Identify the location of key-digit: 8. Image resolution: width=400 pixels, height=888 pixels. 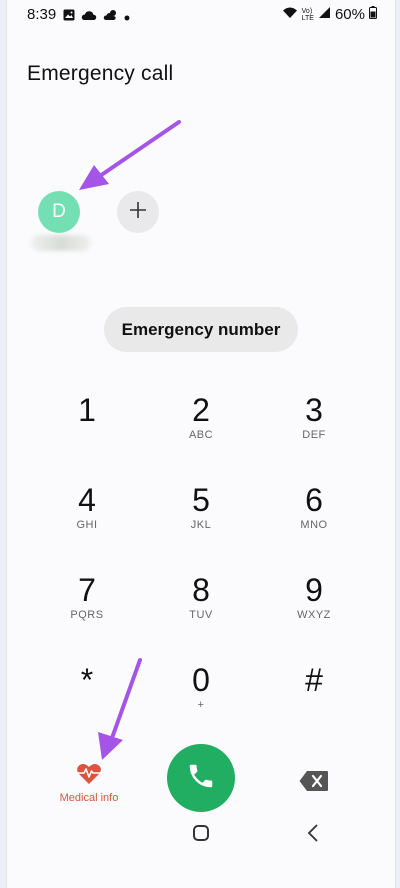
(201, 590).